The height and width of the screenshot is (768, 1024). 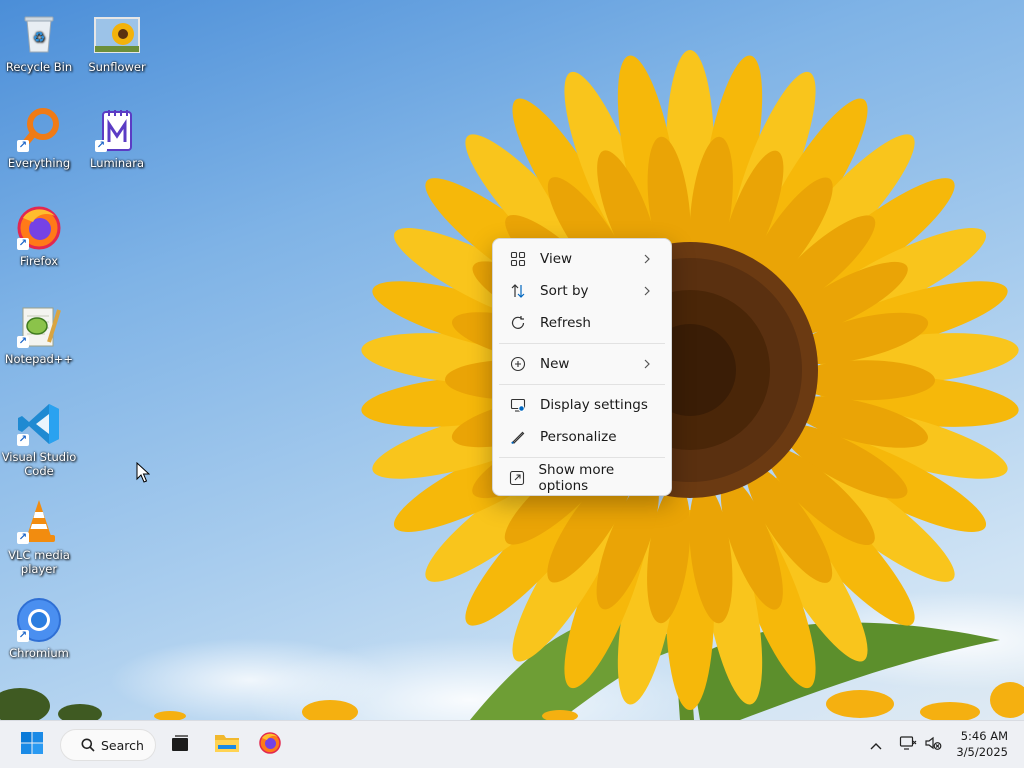 What do you see at coordinates (518, 323) in the screenshot?
I see `refresh-icon` at bounding box center [518, 323].